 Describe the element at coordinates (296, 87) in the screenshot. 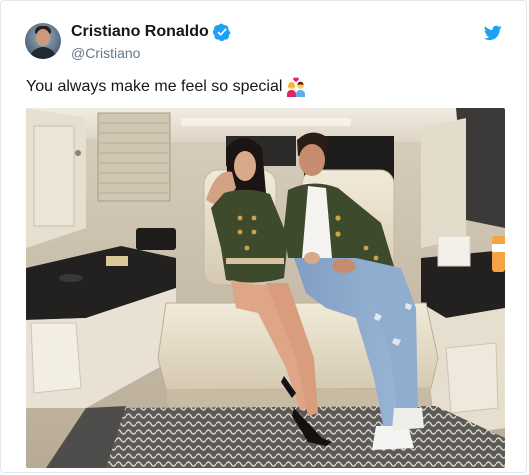

I see `couple-with-heart-emoji` at that location.